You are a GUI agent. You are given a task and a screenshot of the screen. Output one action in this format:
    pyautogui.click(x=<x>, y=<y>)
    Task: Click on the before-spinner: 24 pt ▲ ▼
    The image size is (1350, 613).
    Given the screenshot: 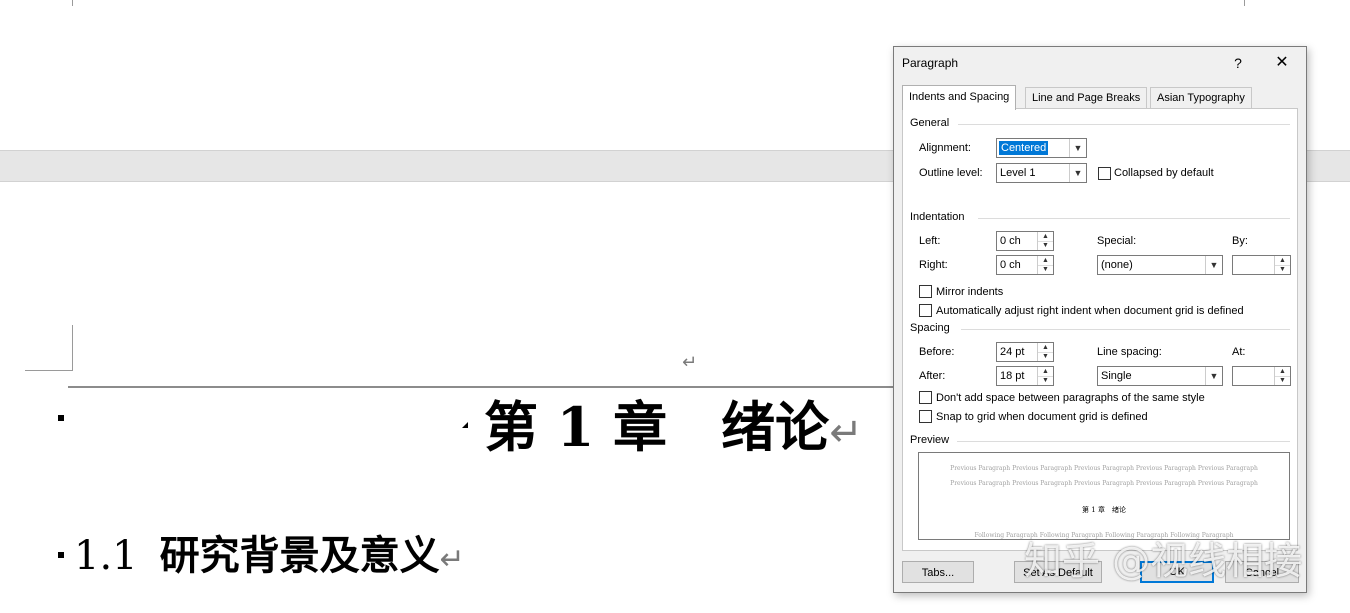 What is the action you would take?
    pyautogui.click(x=1025, y=352)
    